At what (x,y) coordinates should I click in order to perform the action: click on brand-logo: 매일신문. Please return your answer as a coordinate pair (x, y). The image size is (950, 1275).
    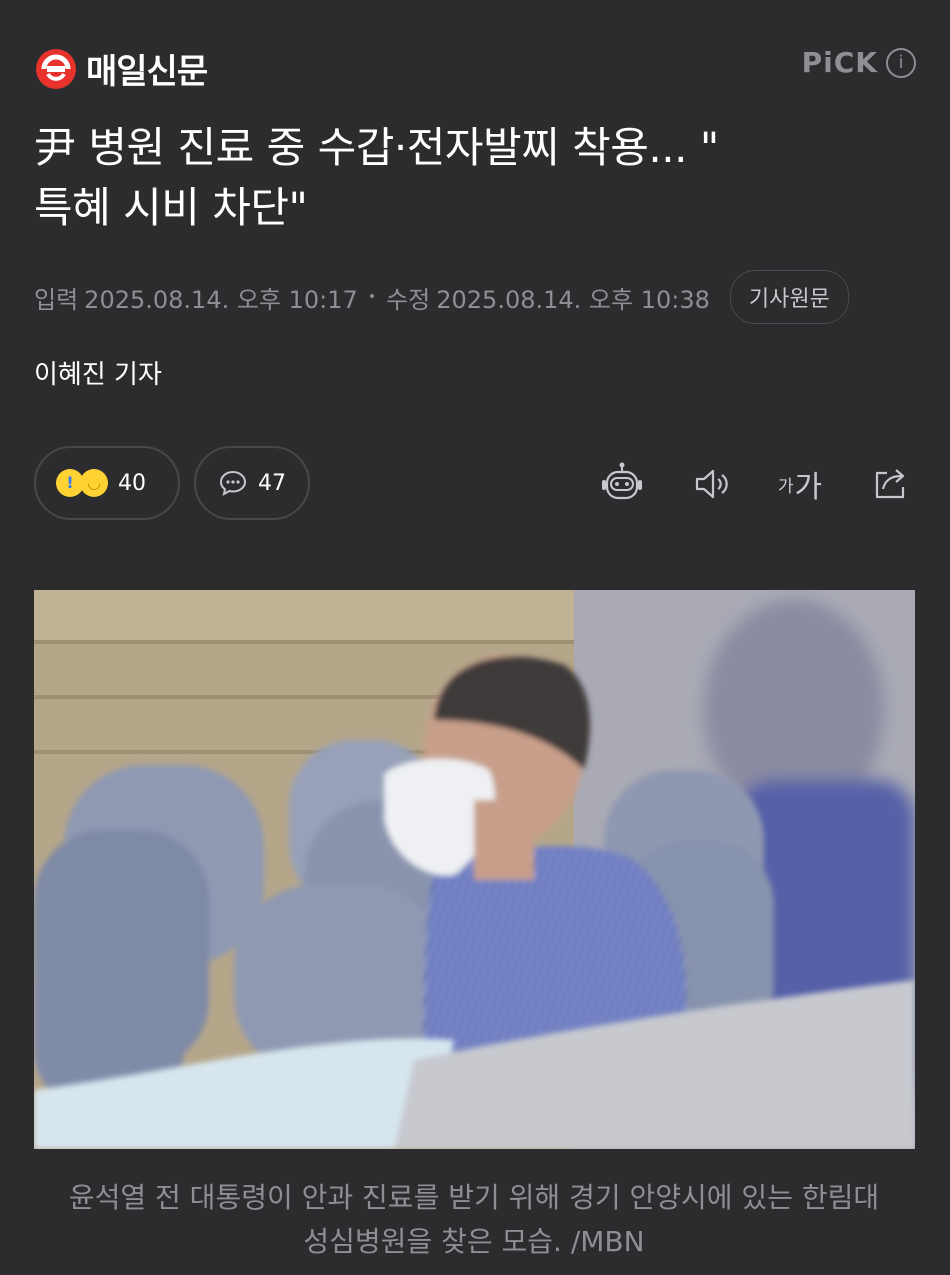
    Looking at the image, I should click on (121, 68).